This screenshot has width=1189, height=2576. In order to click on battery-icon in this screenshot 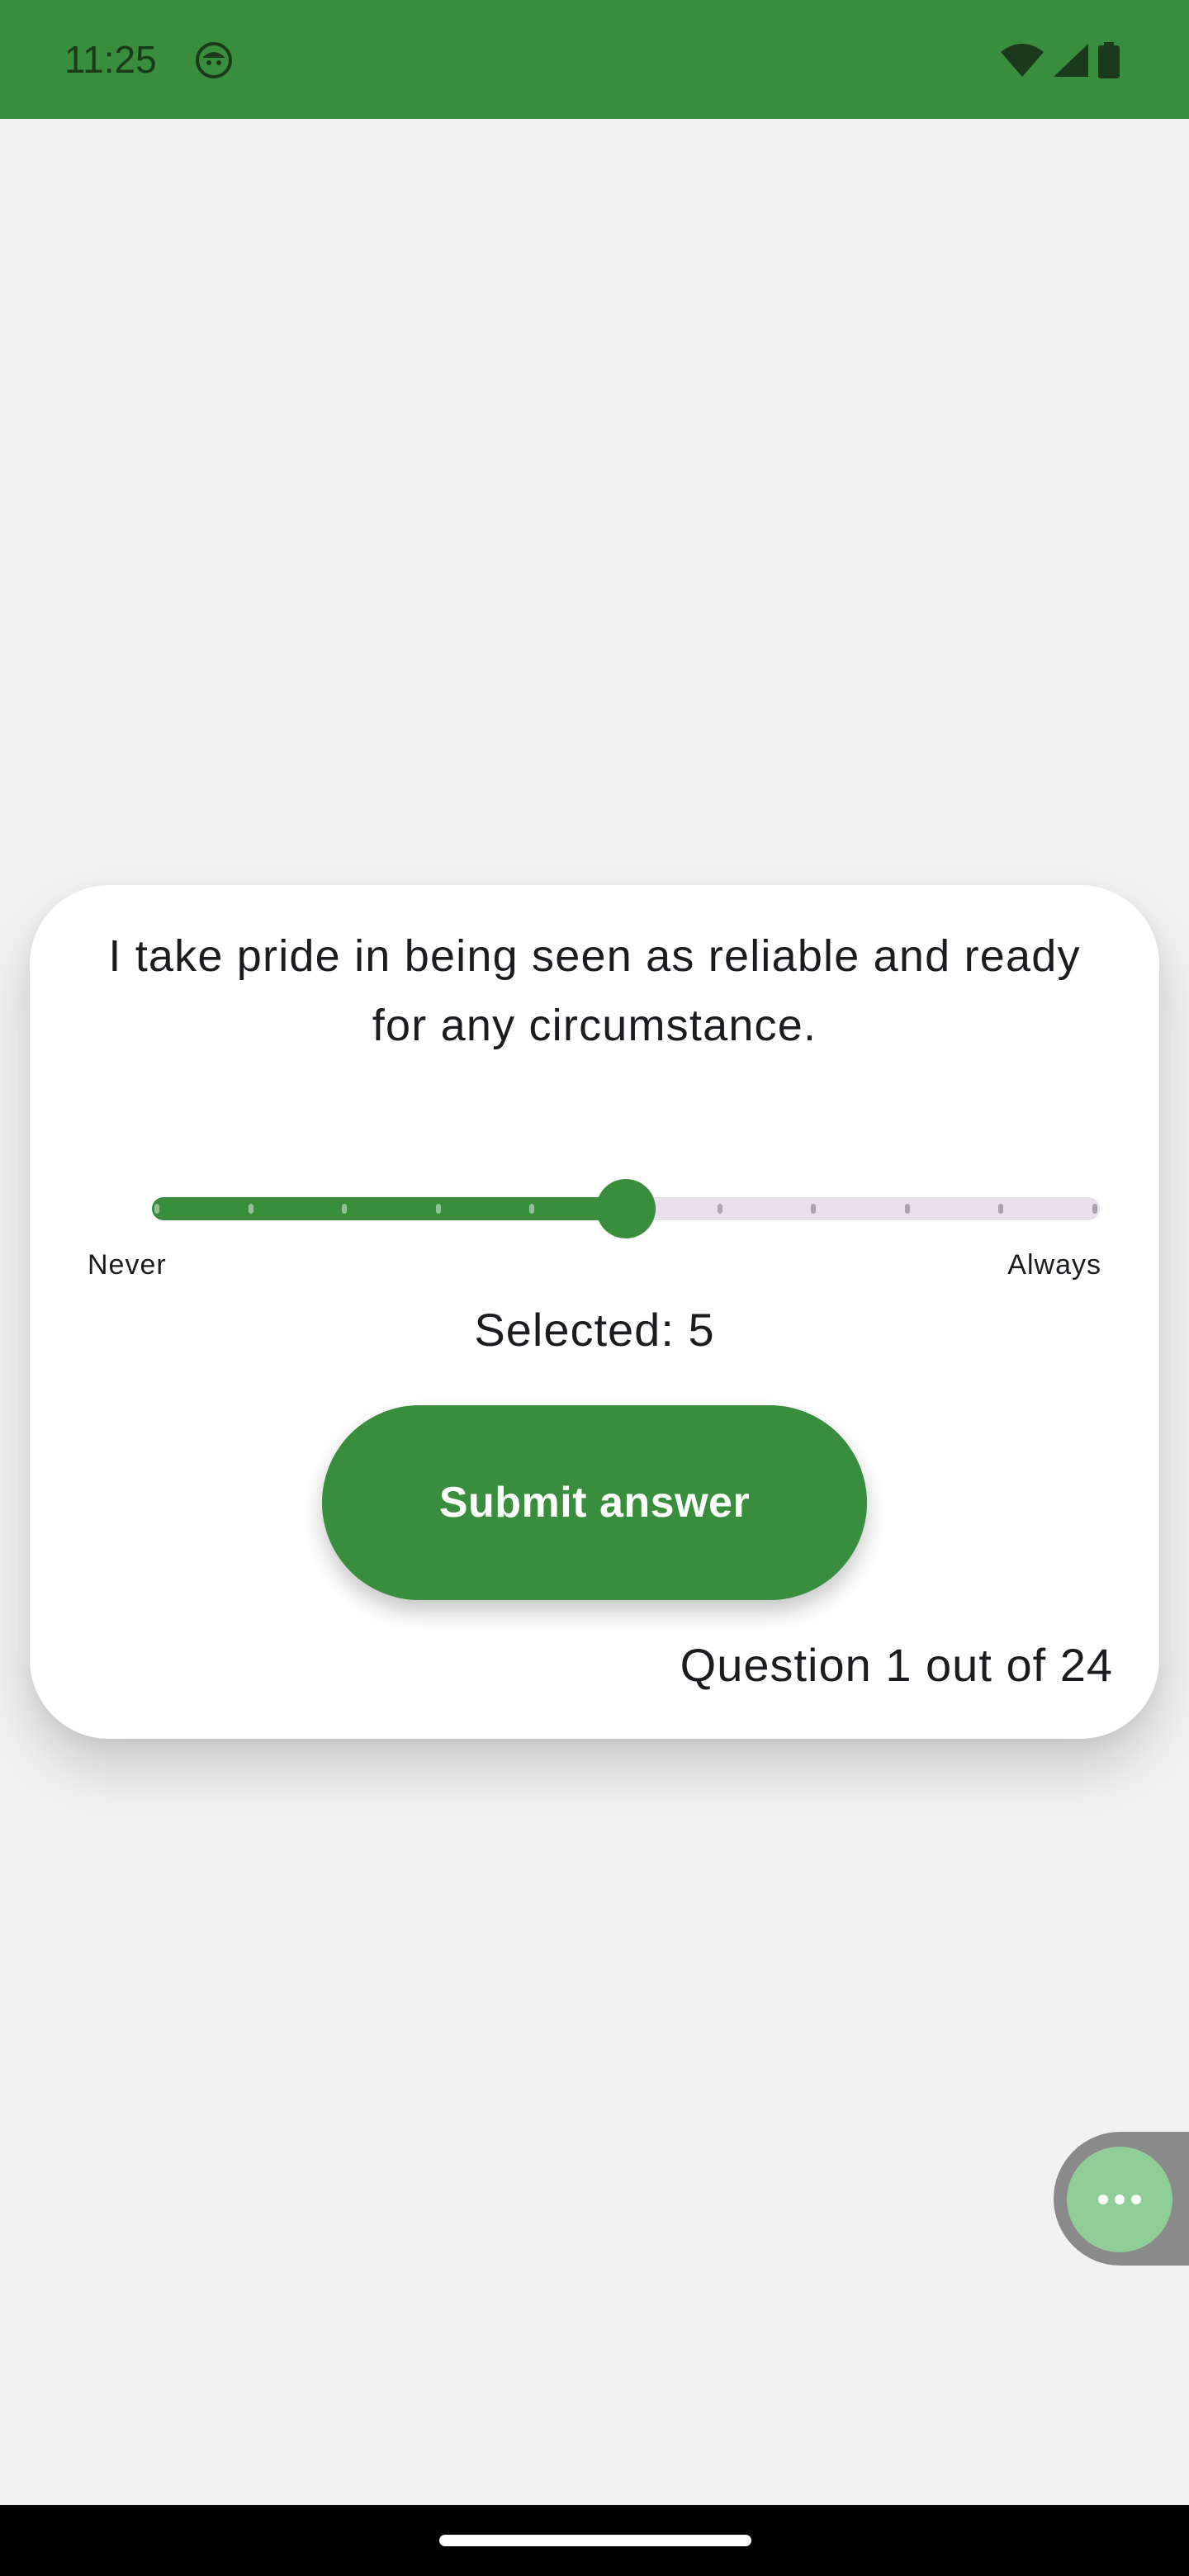, I will do `click(1109, 60)`.